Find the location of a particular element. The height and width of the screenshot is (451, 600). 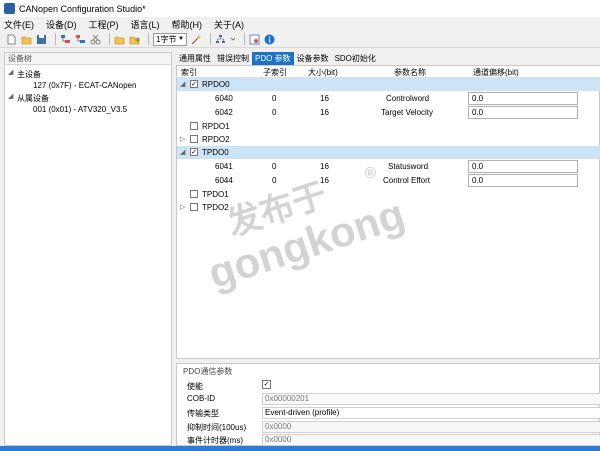

event-timer-field: 0x0000 is located at coordinates (431, 440).